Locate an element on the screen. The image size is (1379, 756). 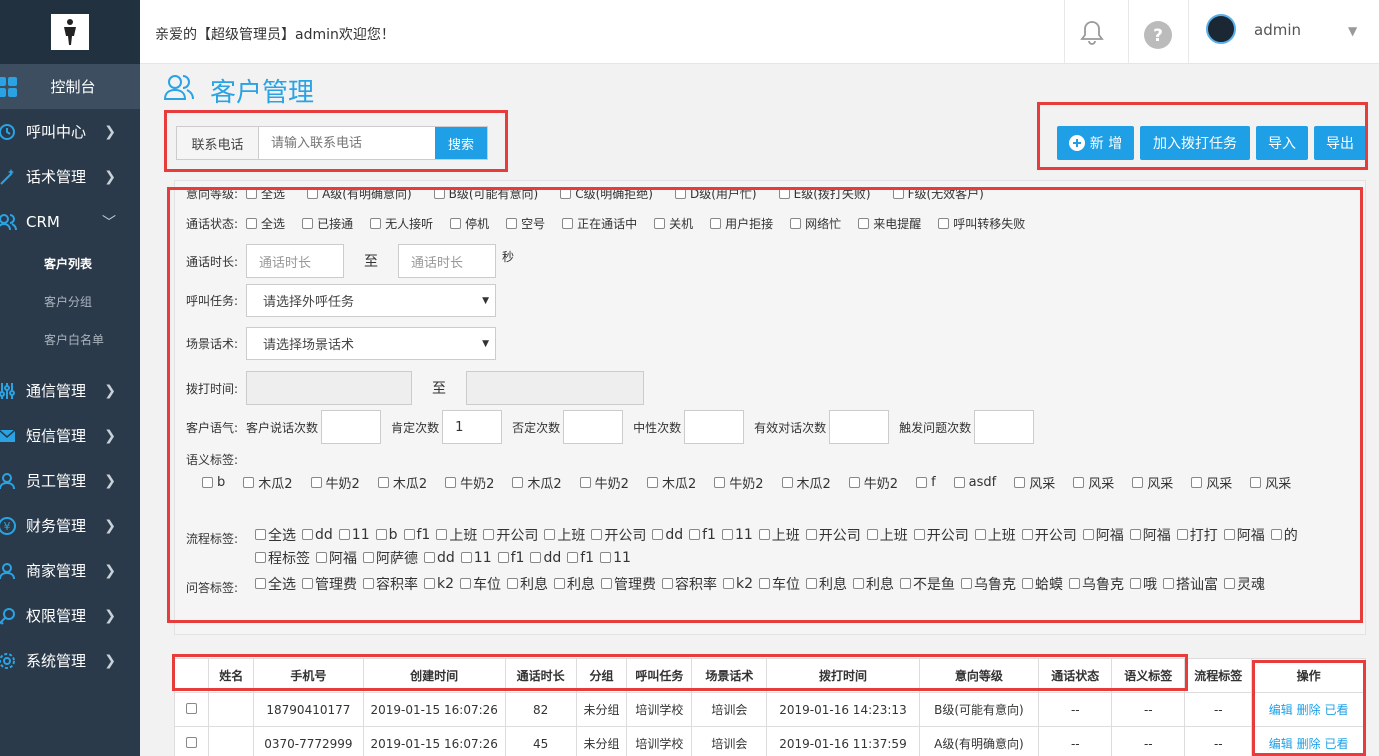
intent-option: F级(无效客户) is located at coordinates (938, 193).